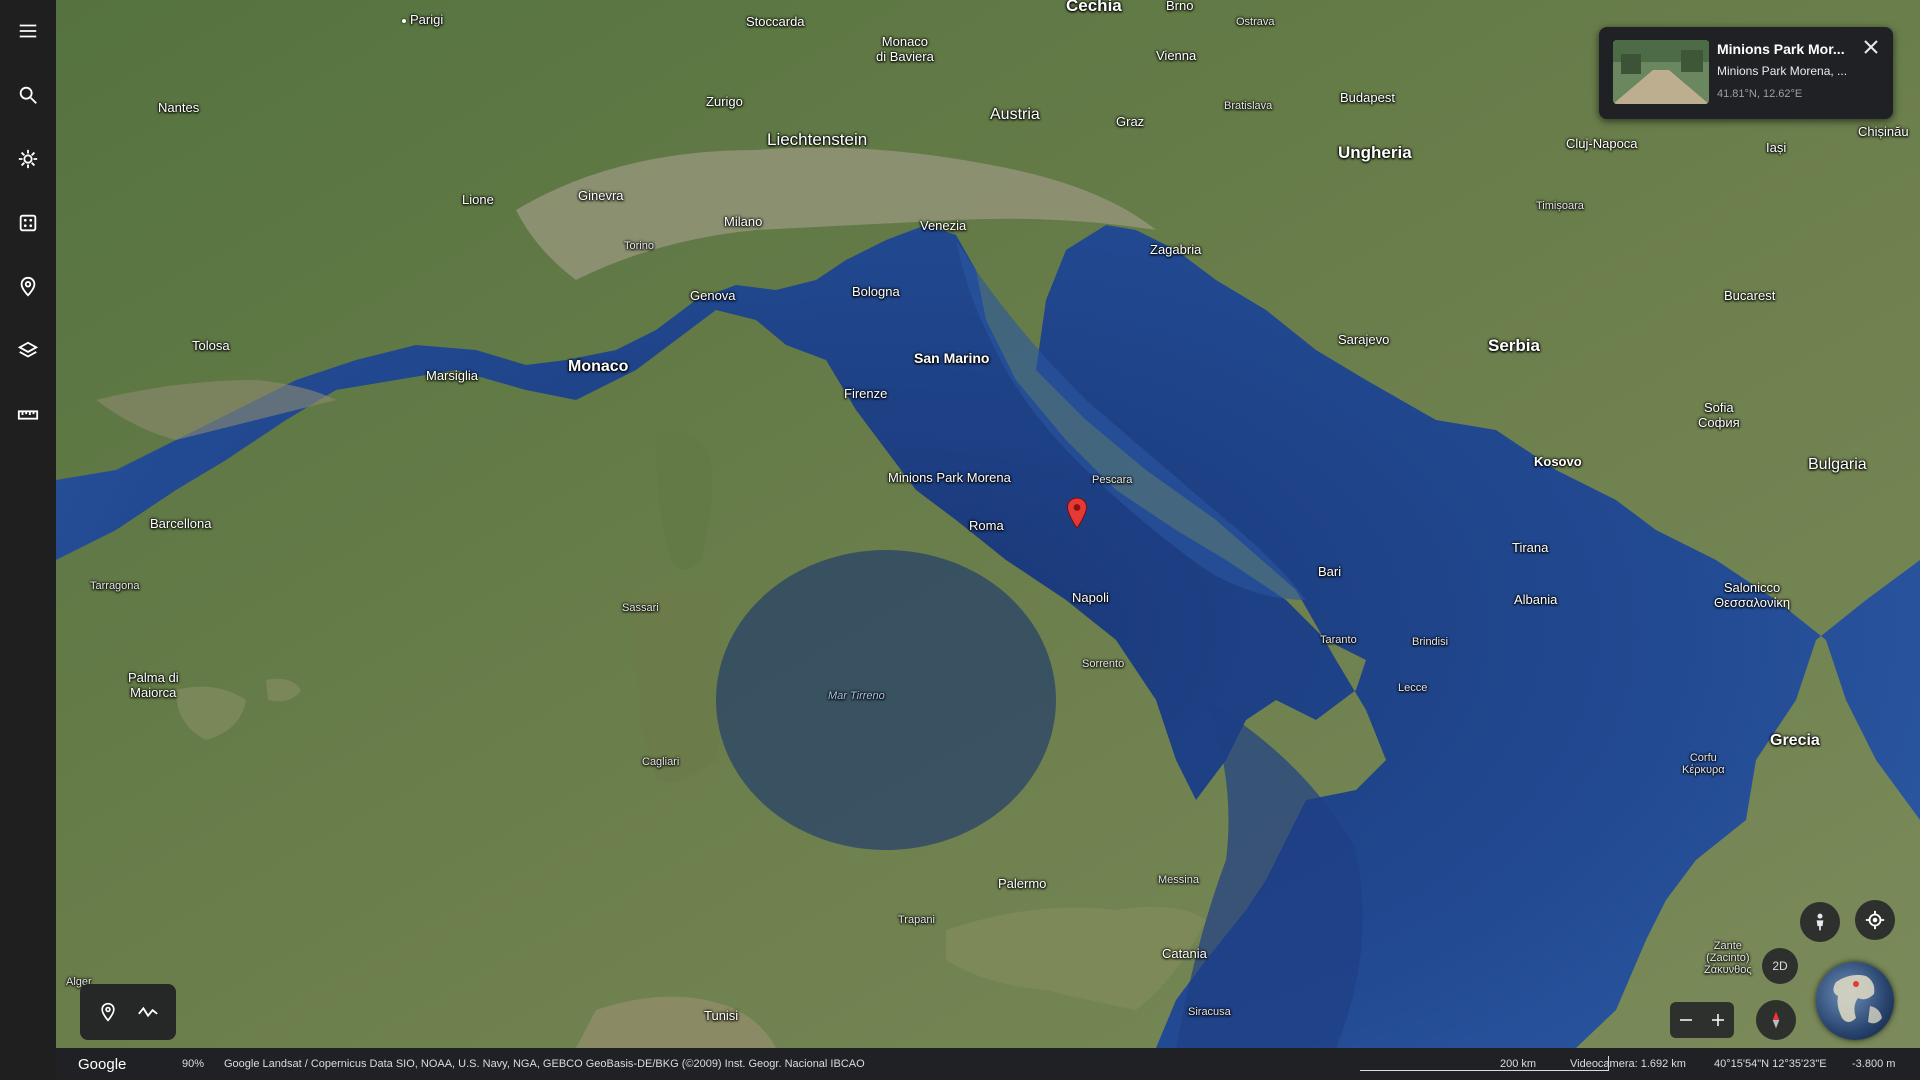  I want to click on search-button, so click(28, 95).